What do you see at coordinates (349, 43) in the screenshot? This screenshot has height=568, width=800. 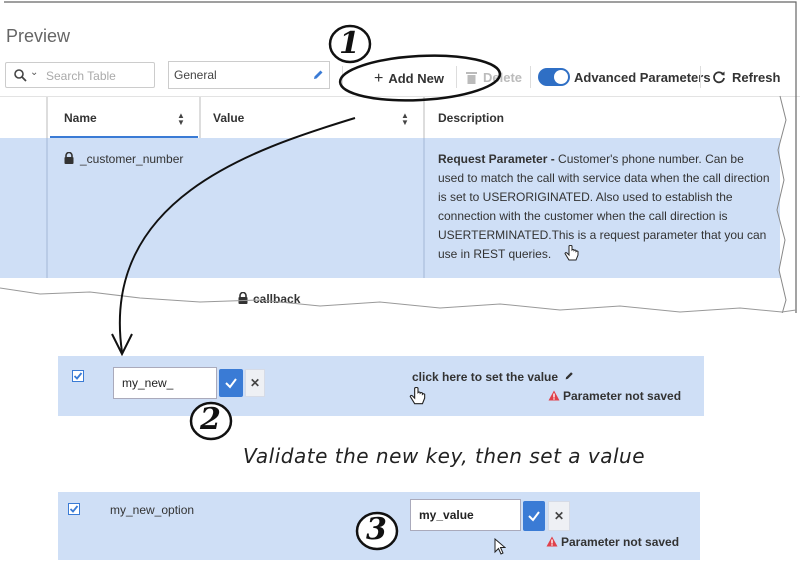 I see `step-badge-1: 1` at bounding box center [349, 43].